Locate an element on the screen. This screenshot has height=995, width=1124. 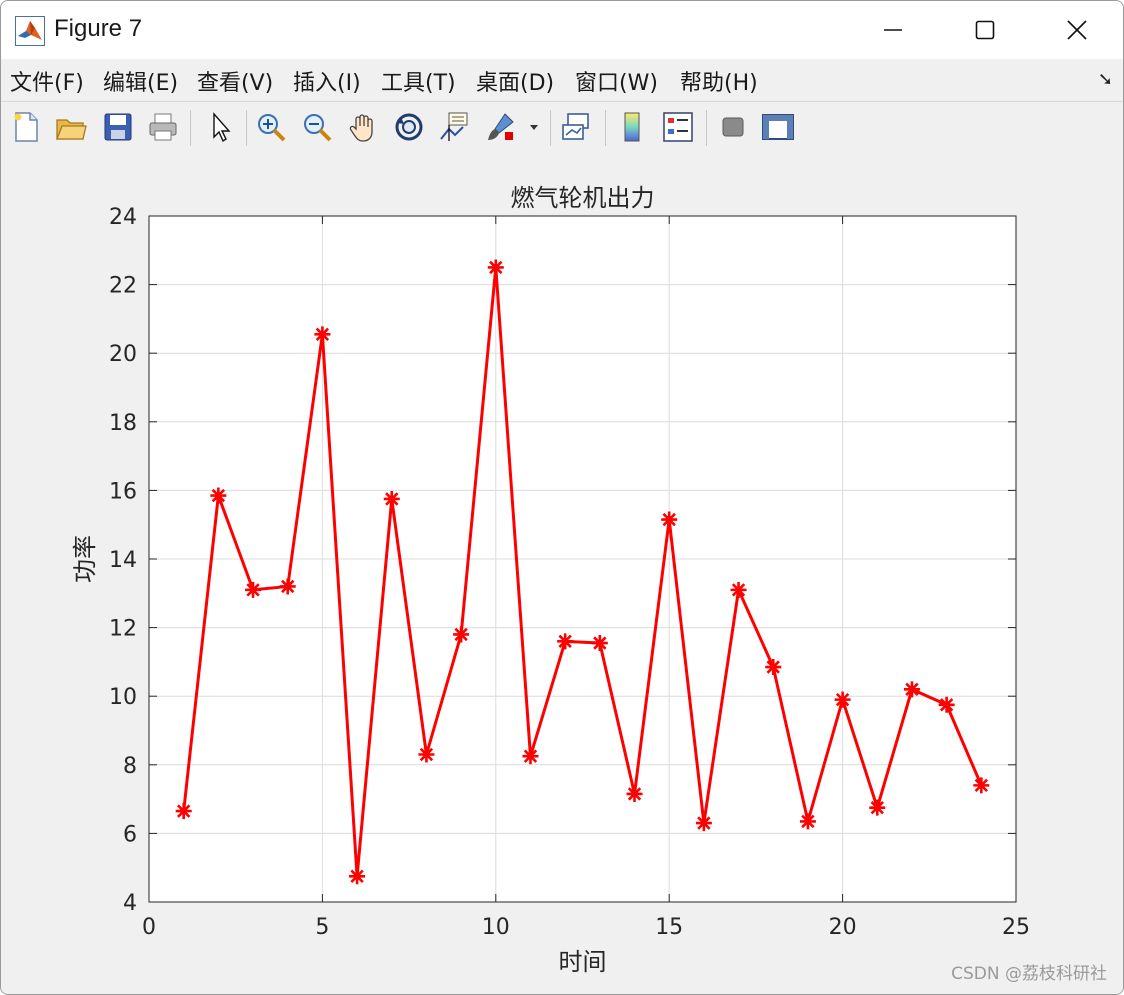
zoom-in-icon is located at coordinates (272, 128).